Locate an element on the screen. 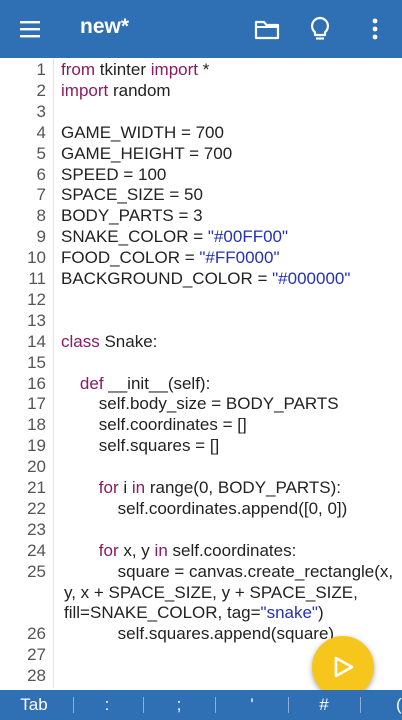 The image size is (402, 720). line-number: 5 is located at coordinates (41, 153).